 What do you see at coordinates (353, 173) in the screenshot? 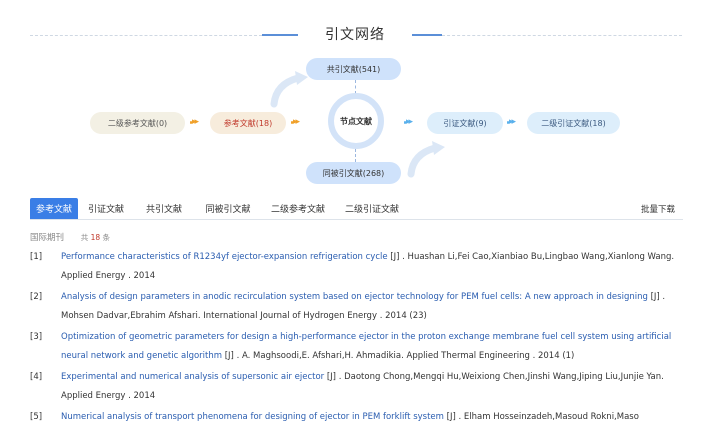
I see `co-citing-node: 同被引文献(268)` at bounding box center [353, 173].